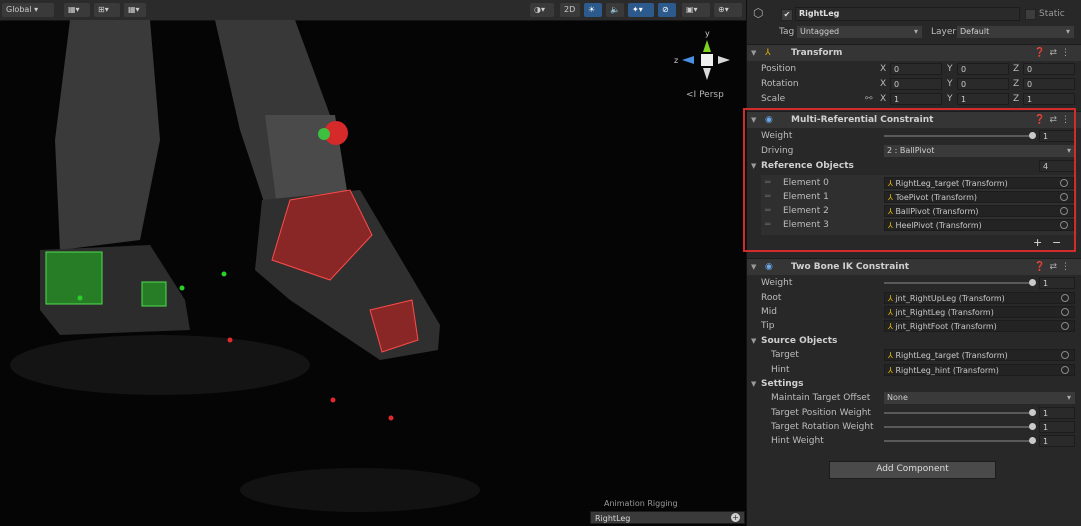 Image resolution: width=1081 pixels, height=526 pixels. What do you see at coordinates (983, 99) in the screenshot?
I see `scale-y-field: 1` at bounding box center [983, 99].